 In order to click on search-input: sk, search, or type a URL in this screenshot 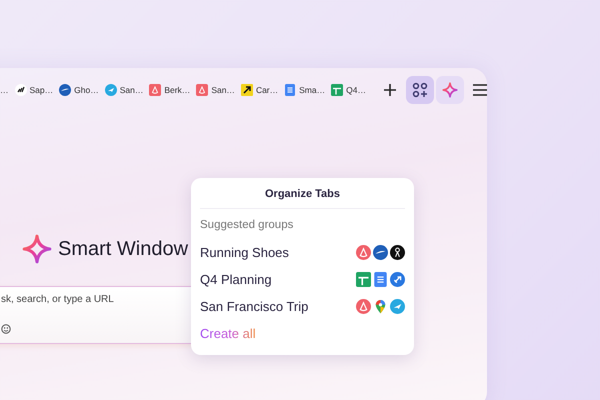, I will do `click(101, 299)`.